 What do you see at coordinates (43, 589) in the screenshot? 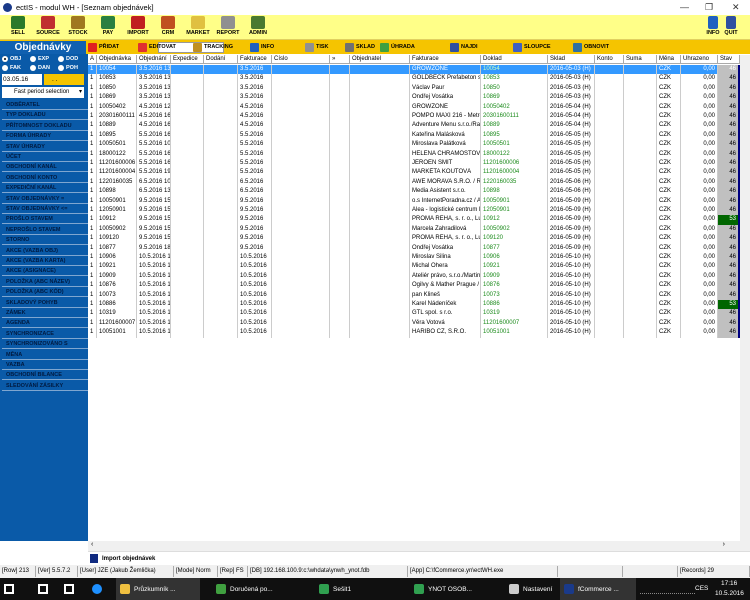
I see `search-icon` at bounding box center [43, 589].